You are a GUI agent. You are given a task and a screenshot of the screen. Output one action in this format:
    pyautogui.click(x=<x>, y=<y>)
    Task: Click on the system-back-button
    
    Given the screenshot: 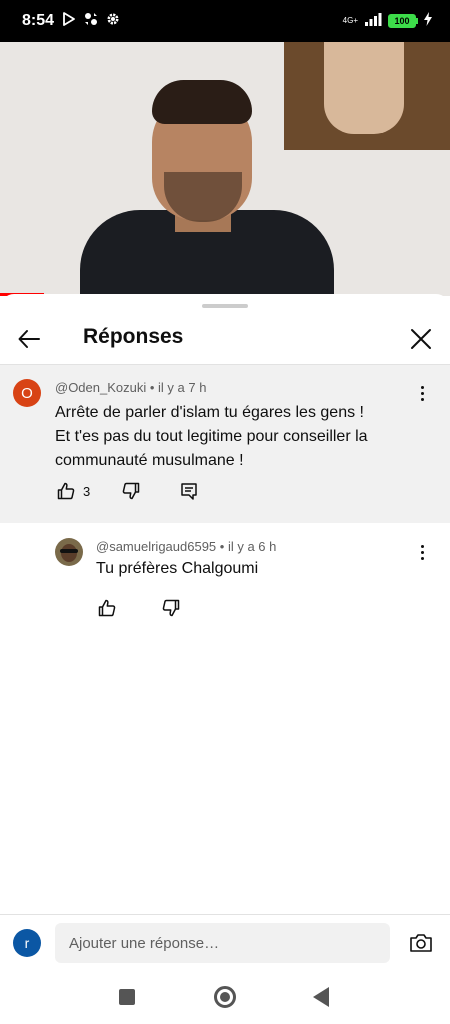 What is the action you would take?
    pyautogui.click(x=321, y=997)
    